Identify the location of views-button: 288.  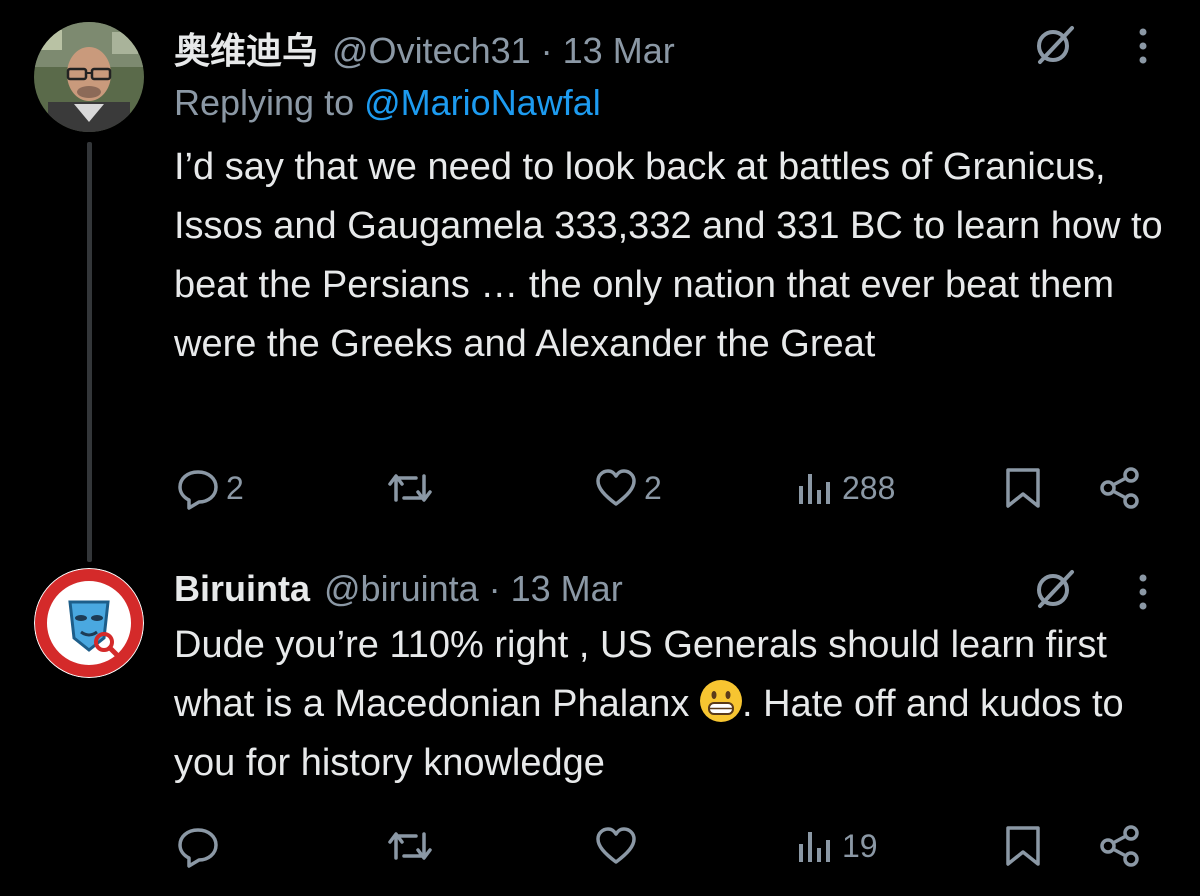
(845, 488).